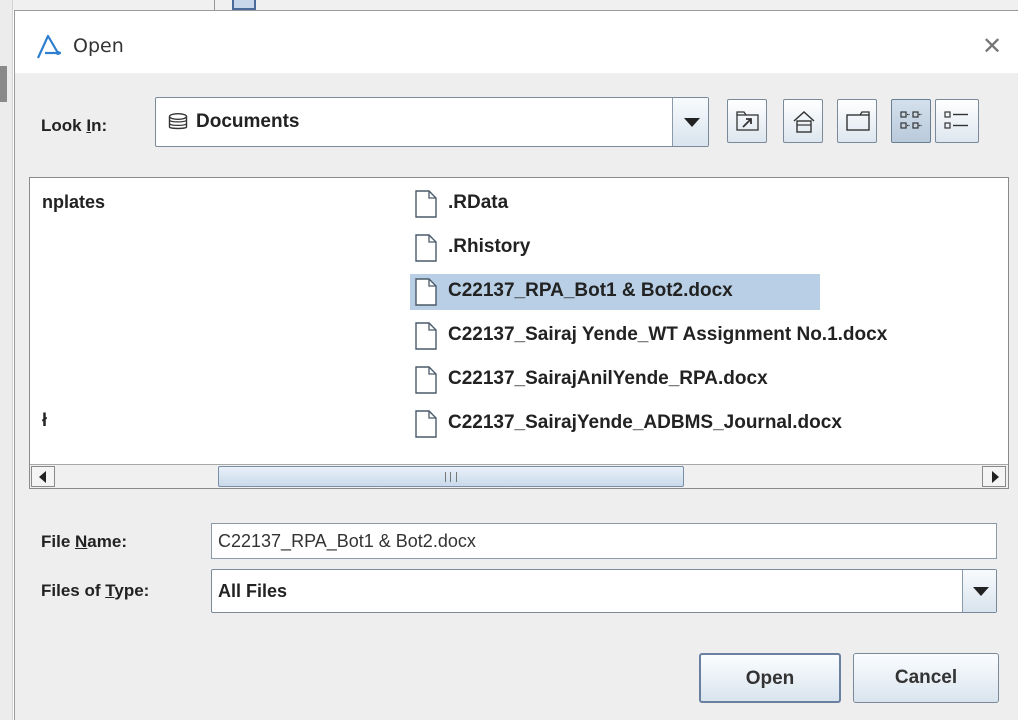 Image resolution: width=1018 pixels, height=720 pixels. I want to click on file-name: C22137_SairajAnilYende_RPA.docx, so click(608, 378).